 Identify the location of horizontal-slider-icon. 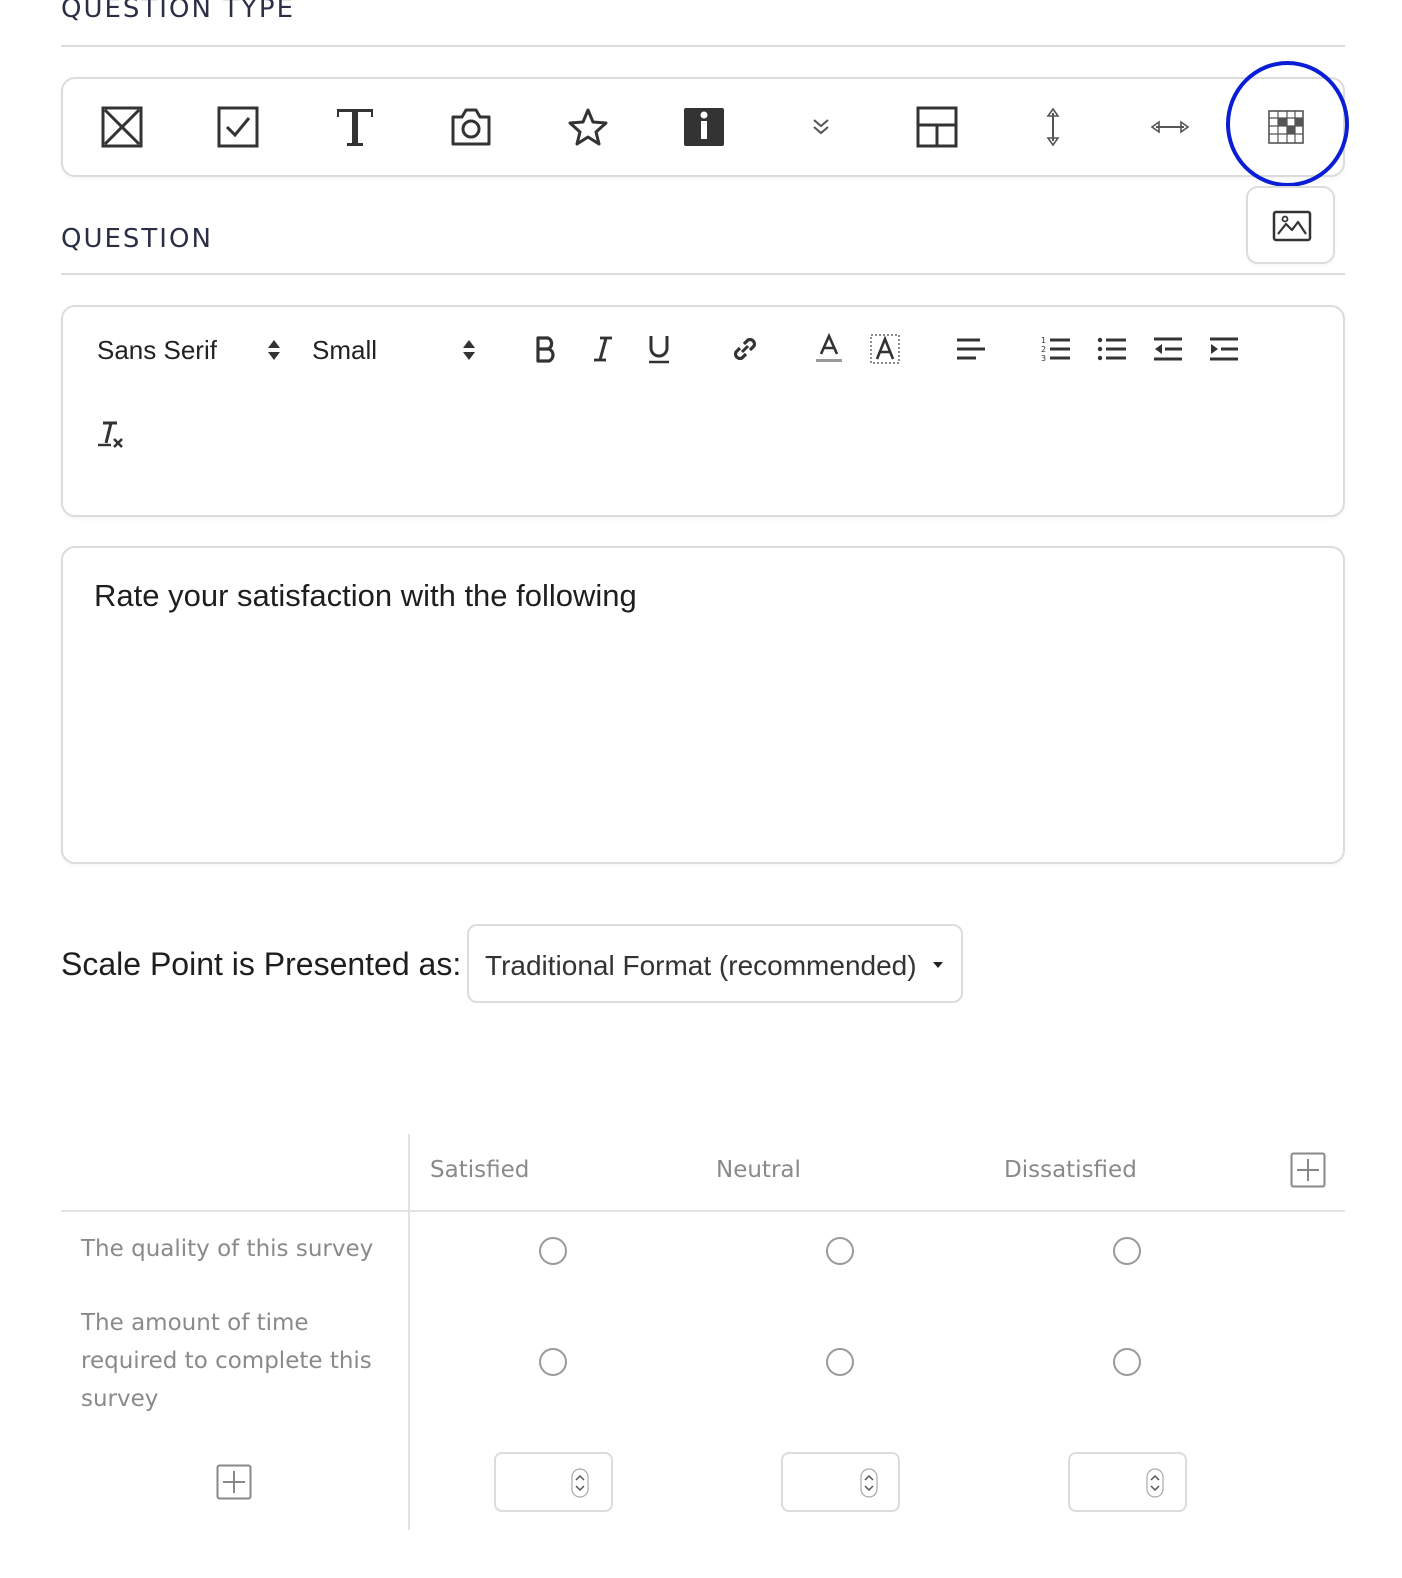
(1170, 127).